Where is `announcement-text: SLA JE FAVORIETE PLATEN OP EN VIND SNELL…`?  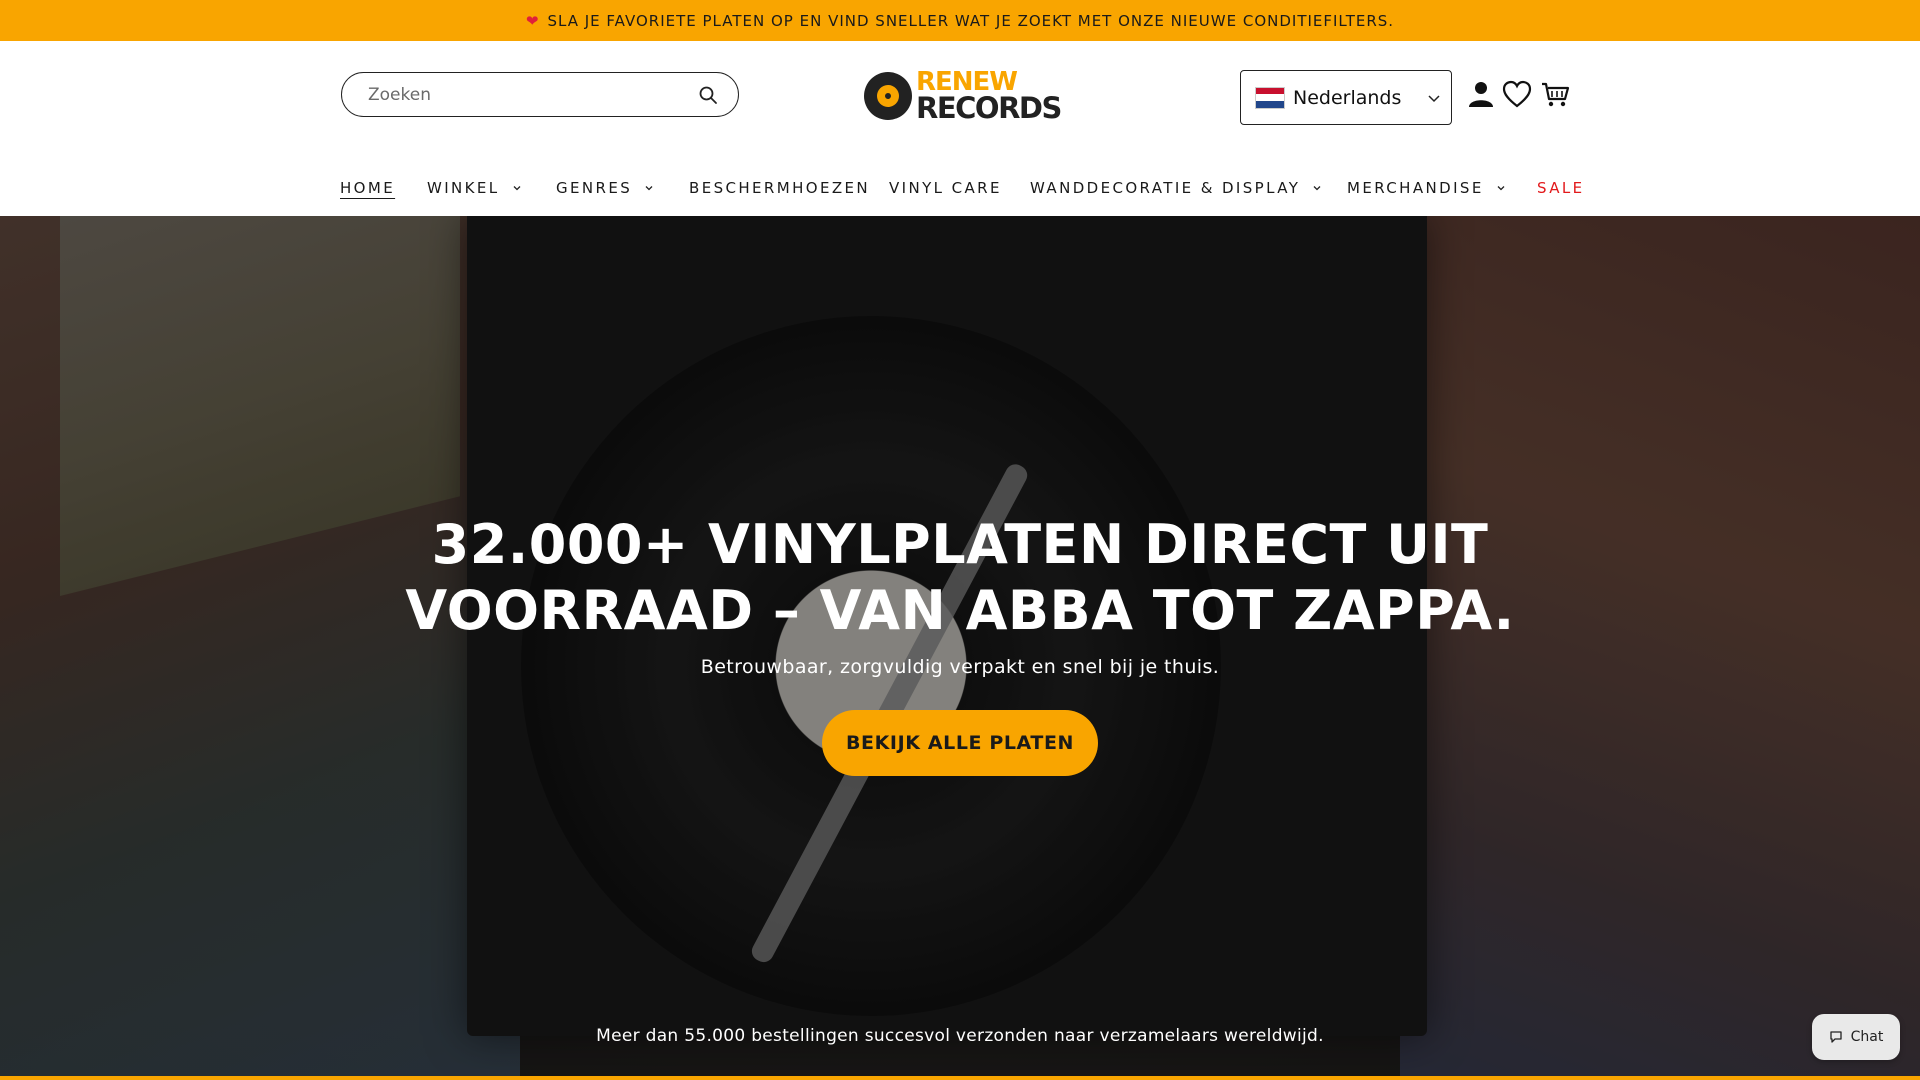
announcement-text: SLA JE FAVORIETE PLATEN OP EN VIND SNELL… is located at coordinates (971, 20).